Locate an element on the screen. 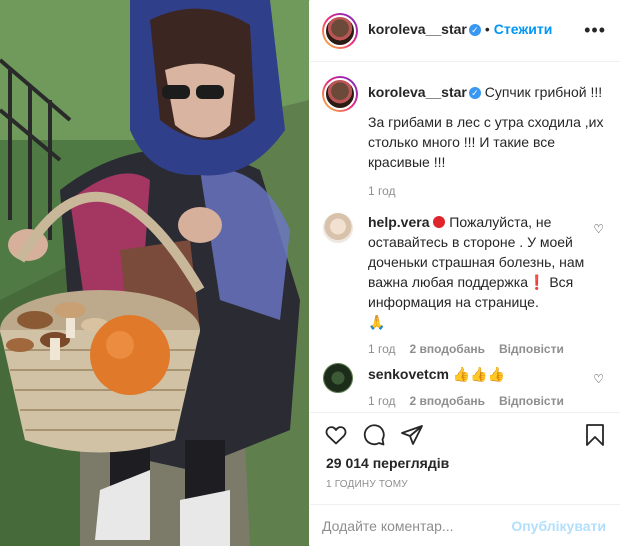  exclamation-emoji-icon: ❗ is located at coordinates (537, 282).